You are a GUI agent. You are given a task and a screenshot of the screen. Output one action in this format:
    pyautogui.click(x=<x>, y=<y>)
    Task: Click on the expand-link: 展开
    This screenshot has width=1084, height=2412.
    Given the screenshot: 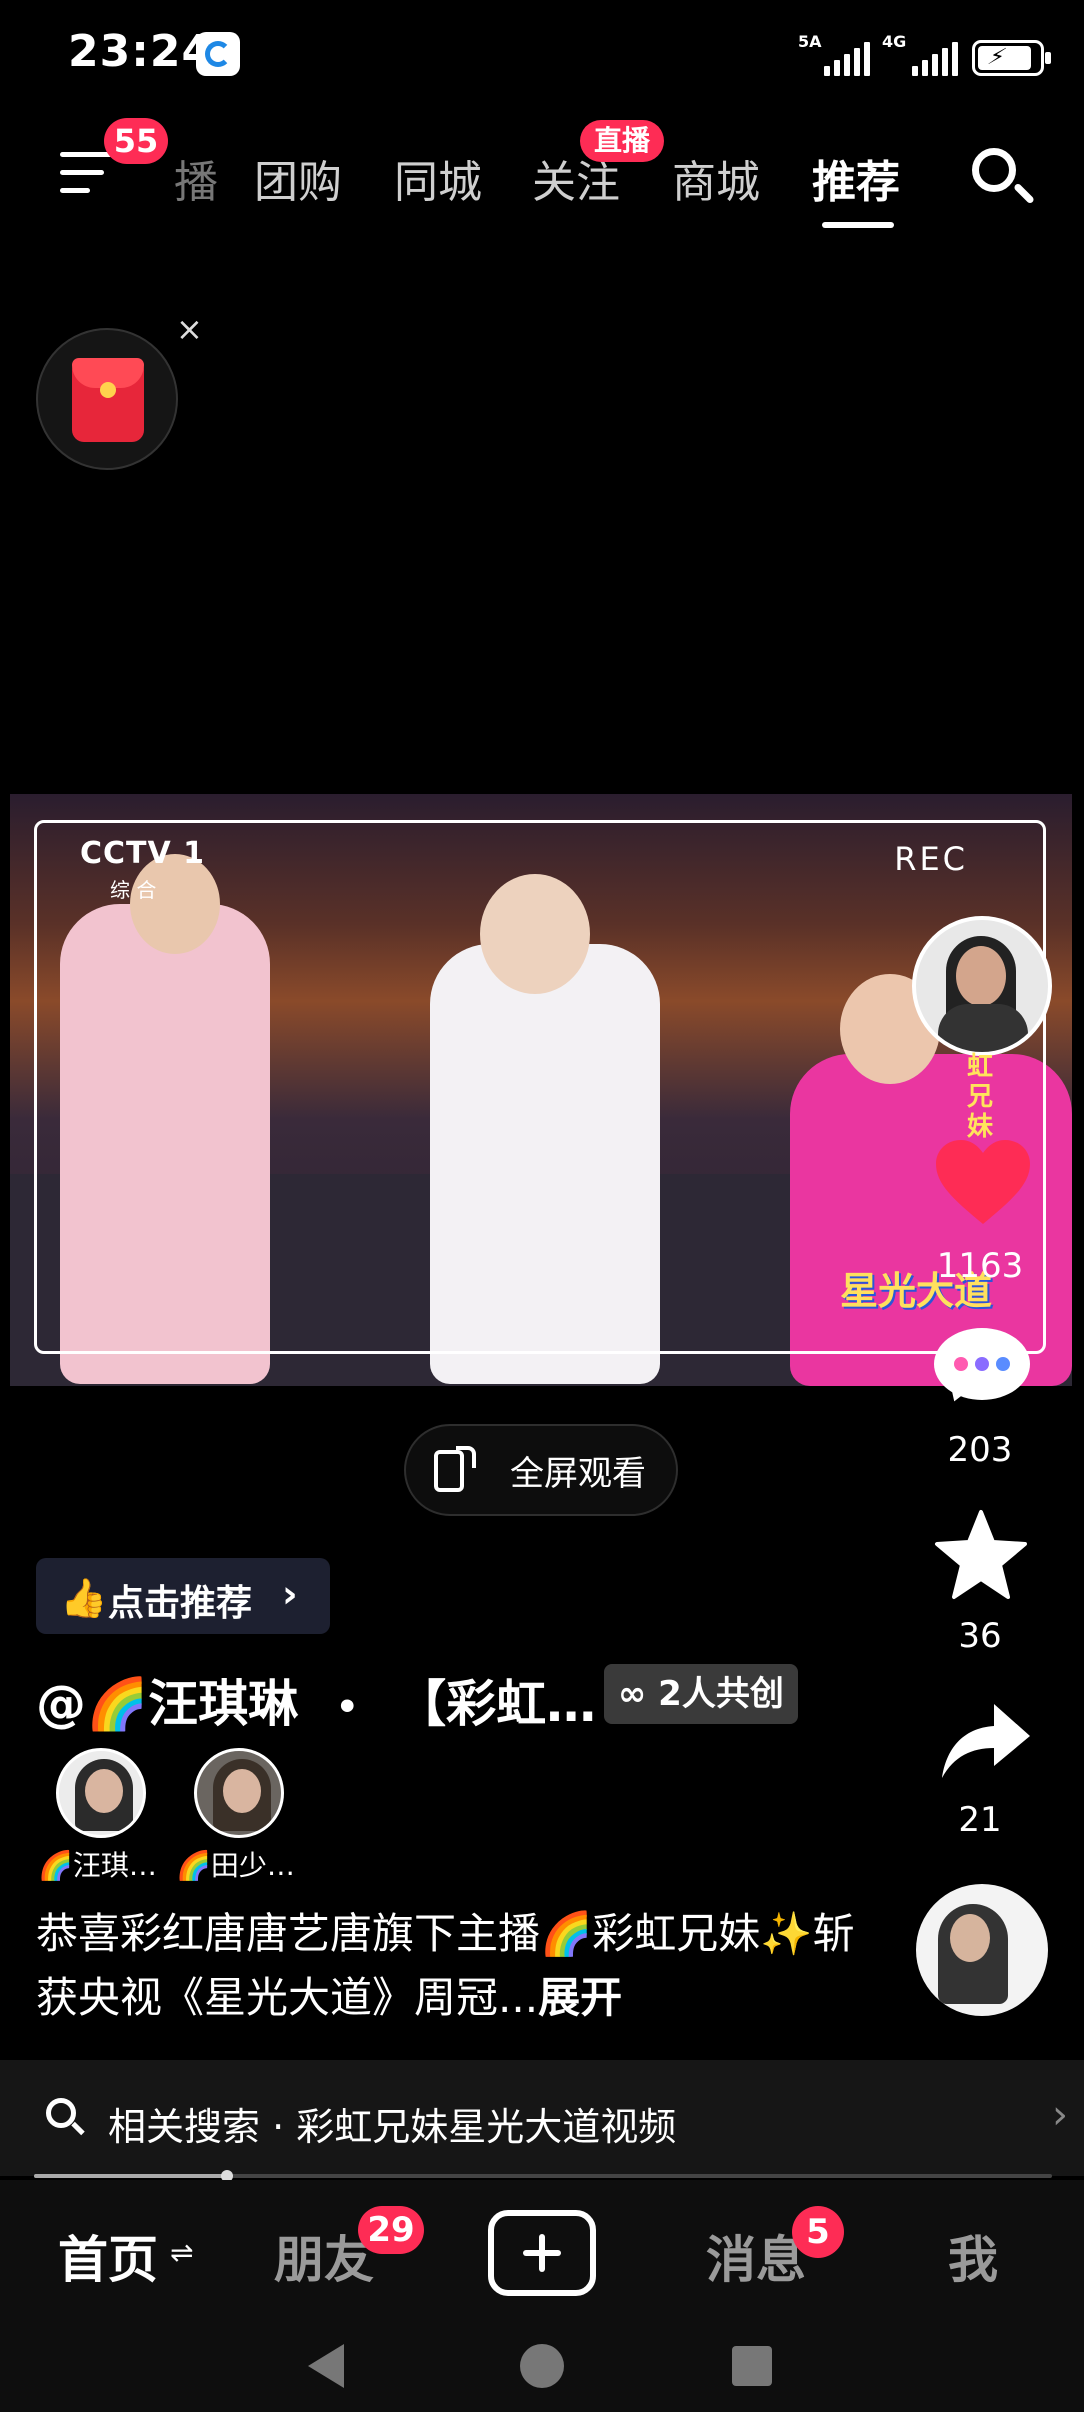 What is the action you would take?
    pyautogui.click(x=580, y=1997)
    